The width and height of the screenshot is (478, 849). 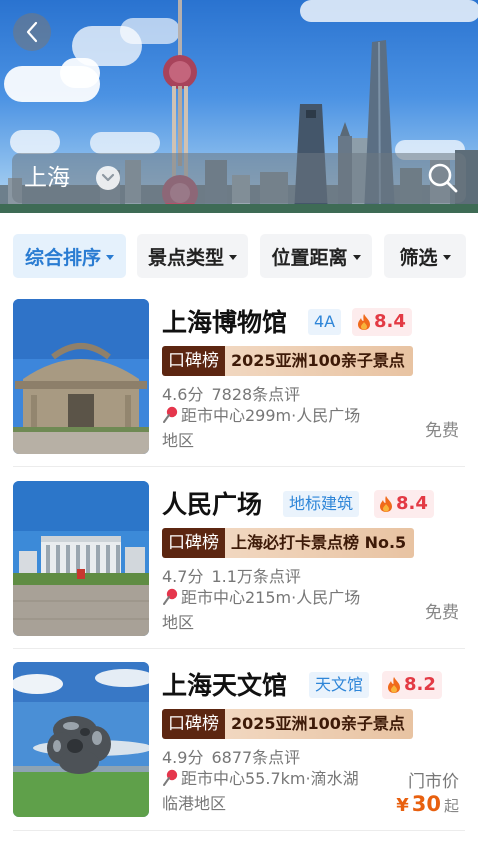 I want to click on back-button, so click(x=32, y=32).